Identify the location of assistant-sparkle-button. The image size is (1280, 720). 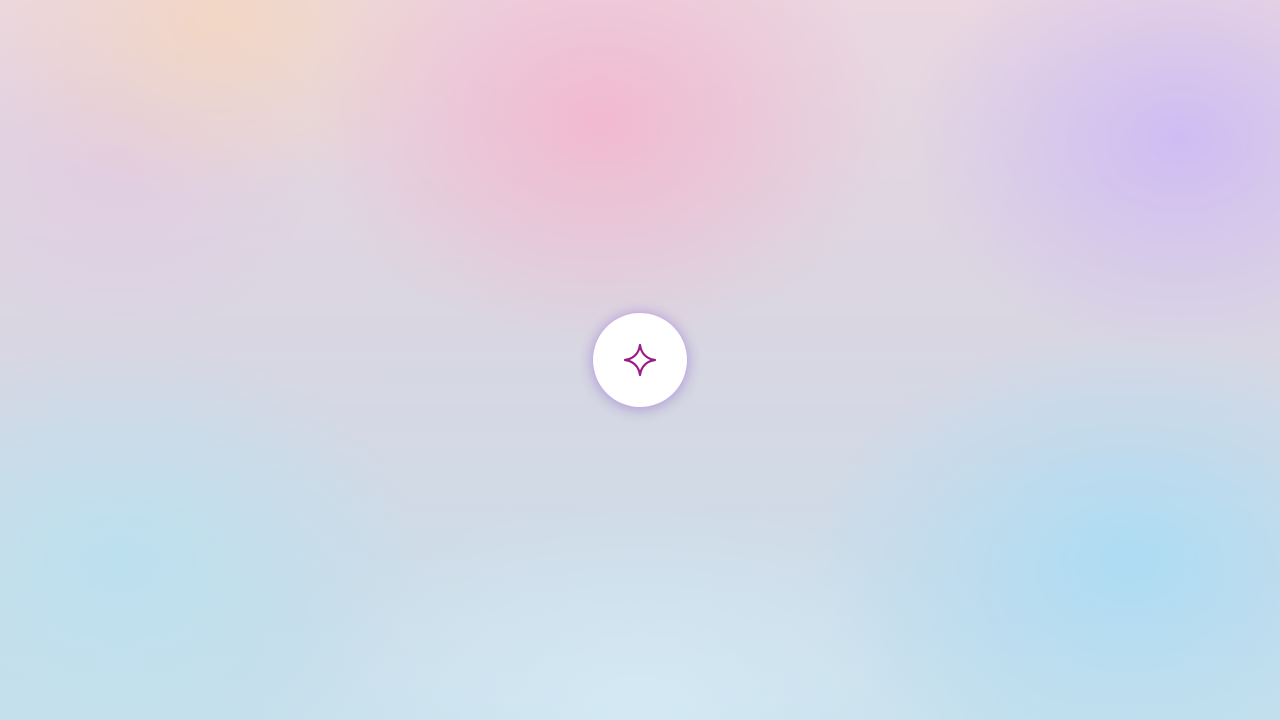
(640, 360).